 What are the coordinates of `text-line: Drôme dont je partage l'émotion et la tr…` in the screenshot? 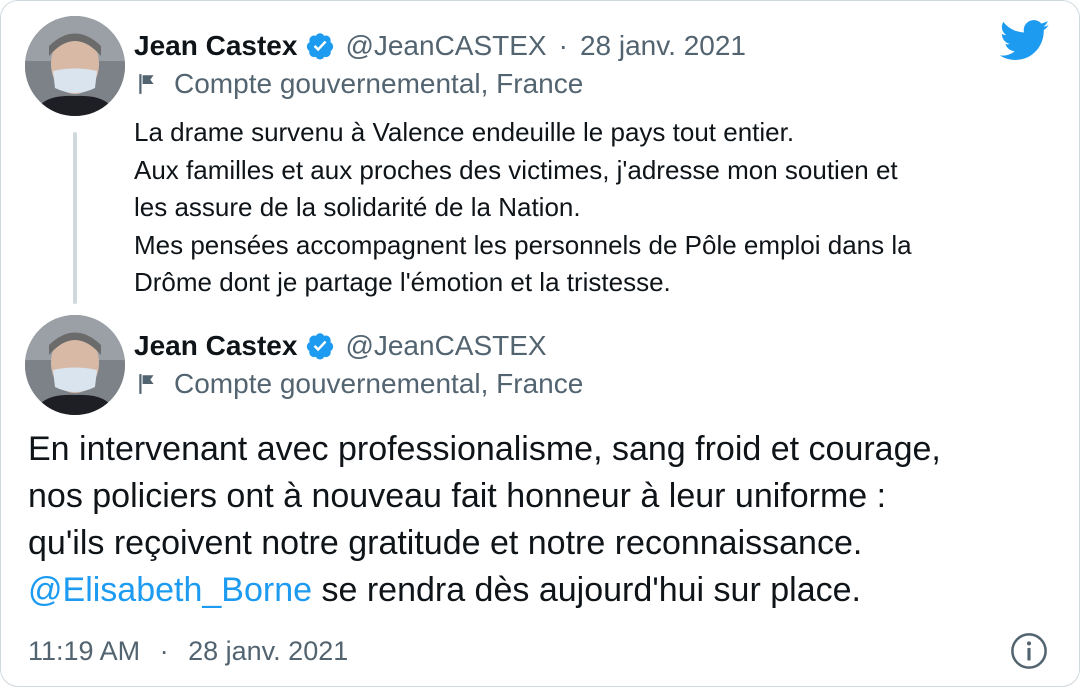 It's located at (402, 282).